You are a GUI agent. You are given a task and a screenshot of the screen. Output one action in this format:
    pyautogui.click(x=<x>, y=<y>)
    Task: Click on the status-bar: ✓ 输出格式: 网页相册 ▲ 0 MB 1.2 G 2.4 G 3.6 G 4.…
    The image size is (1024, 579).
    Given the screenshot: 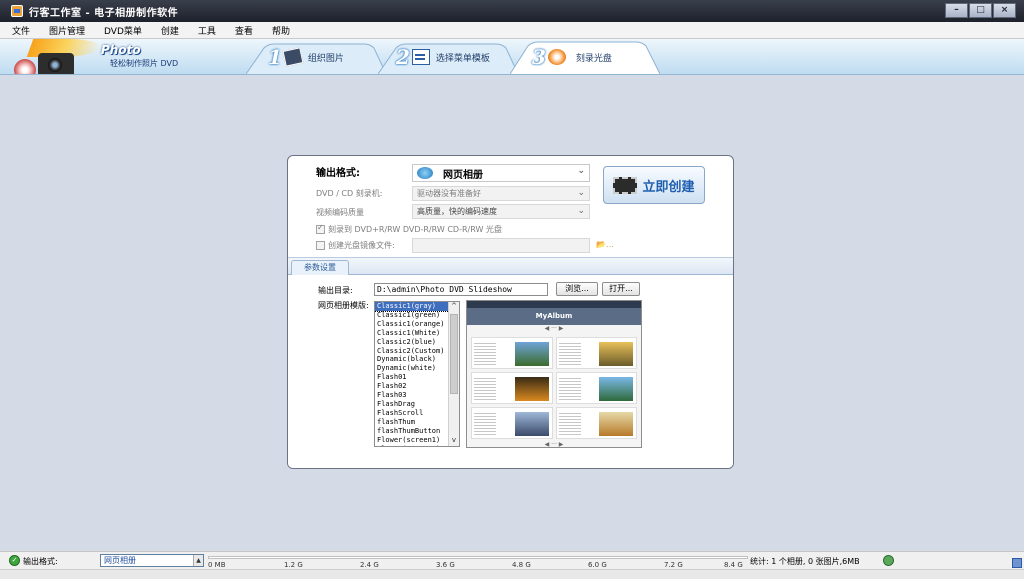 What is the action you would take?
    pyautogui.click(x=512, y=560)
    